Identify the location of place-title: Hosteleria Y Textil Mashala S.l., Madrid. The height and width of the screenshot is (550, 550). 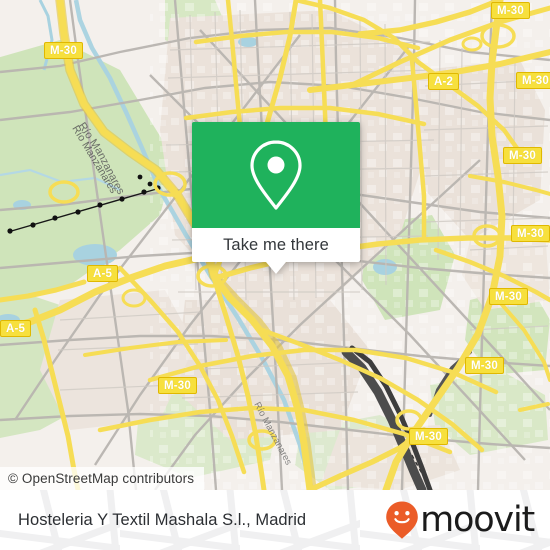
(162, 519).